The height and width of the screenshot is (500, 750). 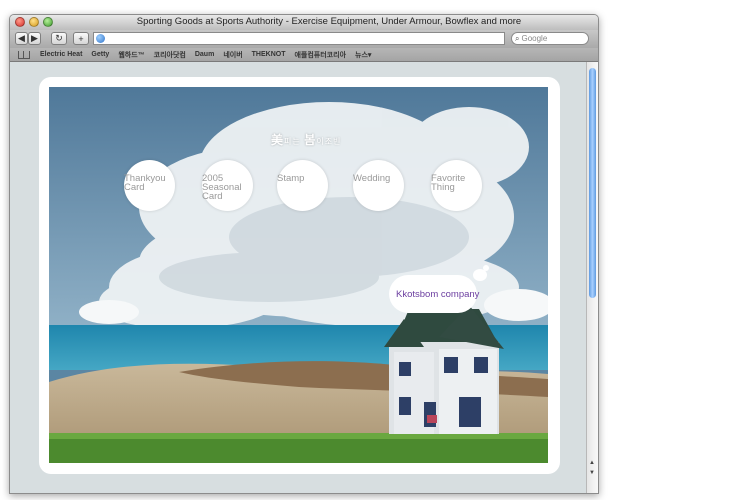 I want to click on forward-button: ▶, so click(x=34, y=38).